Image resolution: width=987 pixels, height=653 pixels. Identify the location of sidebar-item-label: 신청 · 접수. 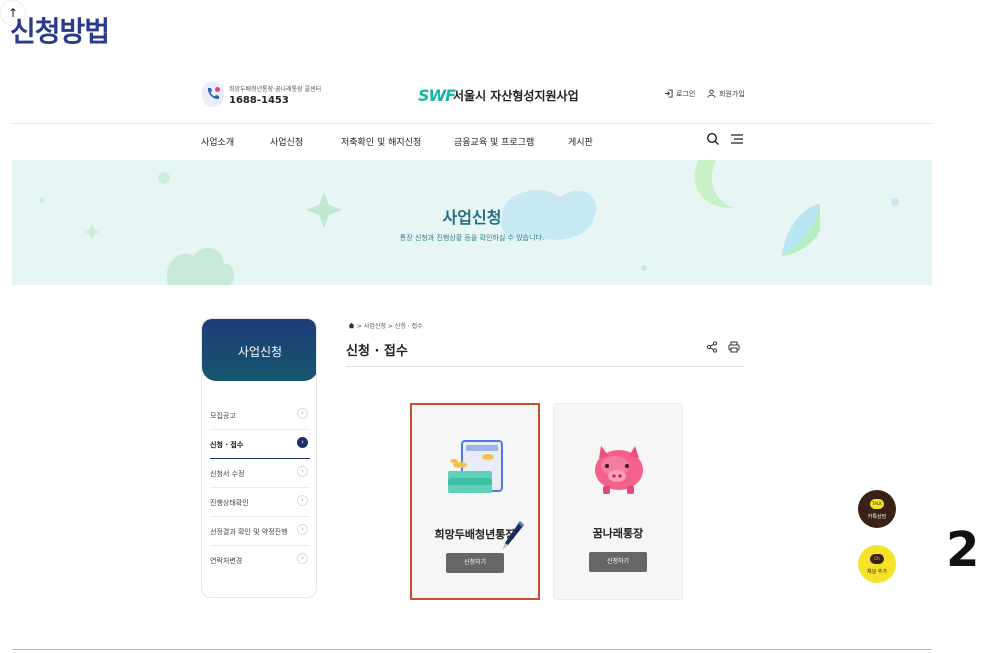
(227, 445).